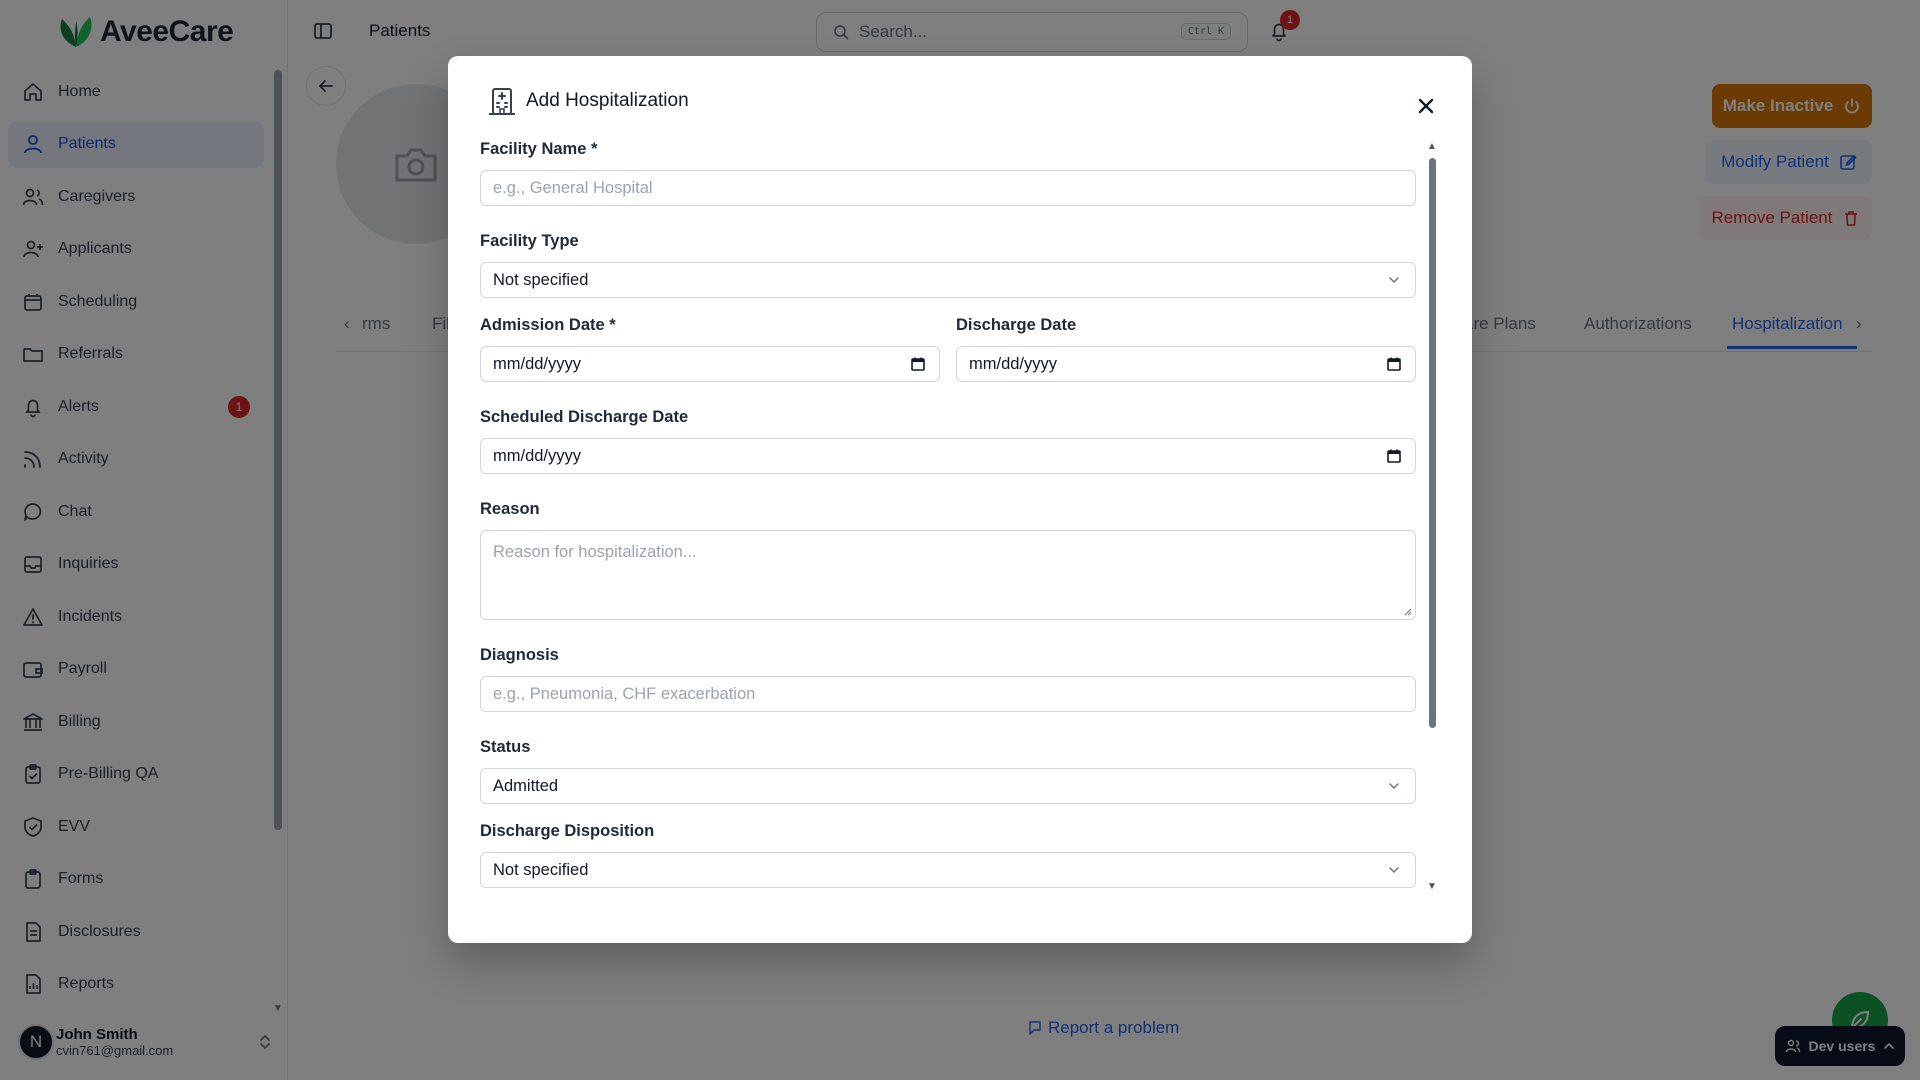  Describe the element at coordinates (948, 786) in the screenshot. I see `status-select: Admitted` at that location.